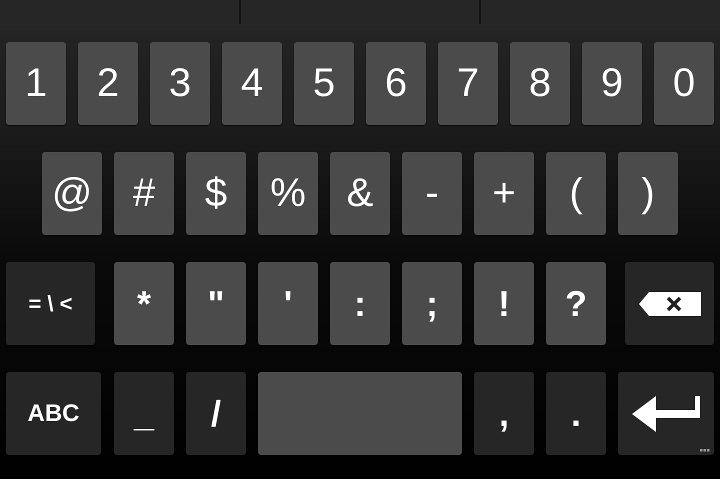 This screenshot has width=720, height=479. Describe the element at coordinates (468, 83) in the screenshot. I see `key: 7` at that location.